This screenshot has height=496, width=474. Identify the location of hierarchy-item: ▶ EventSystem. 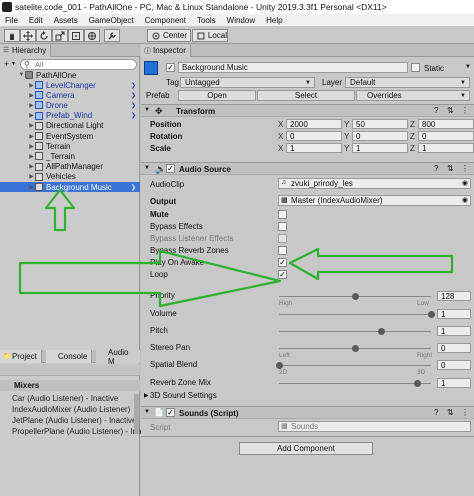
(70, 136).